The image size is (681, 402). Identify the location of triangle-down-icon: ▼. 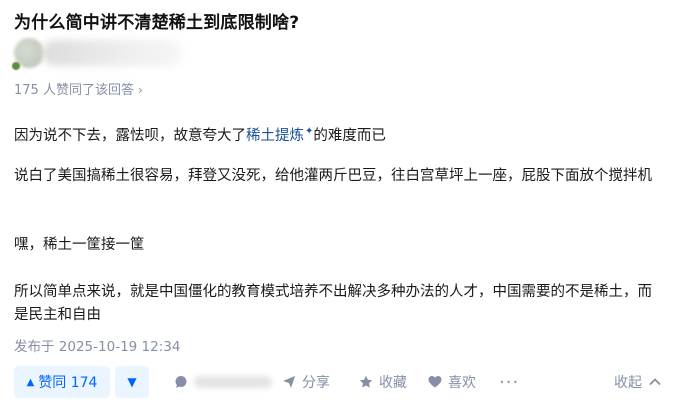
(132, 382).